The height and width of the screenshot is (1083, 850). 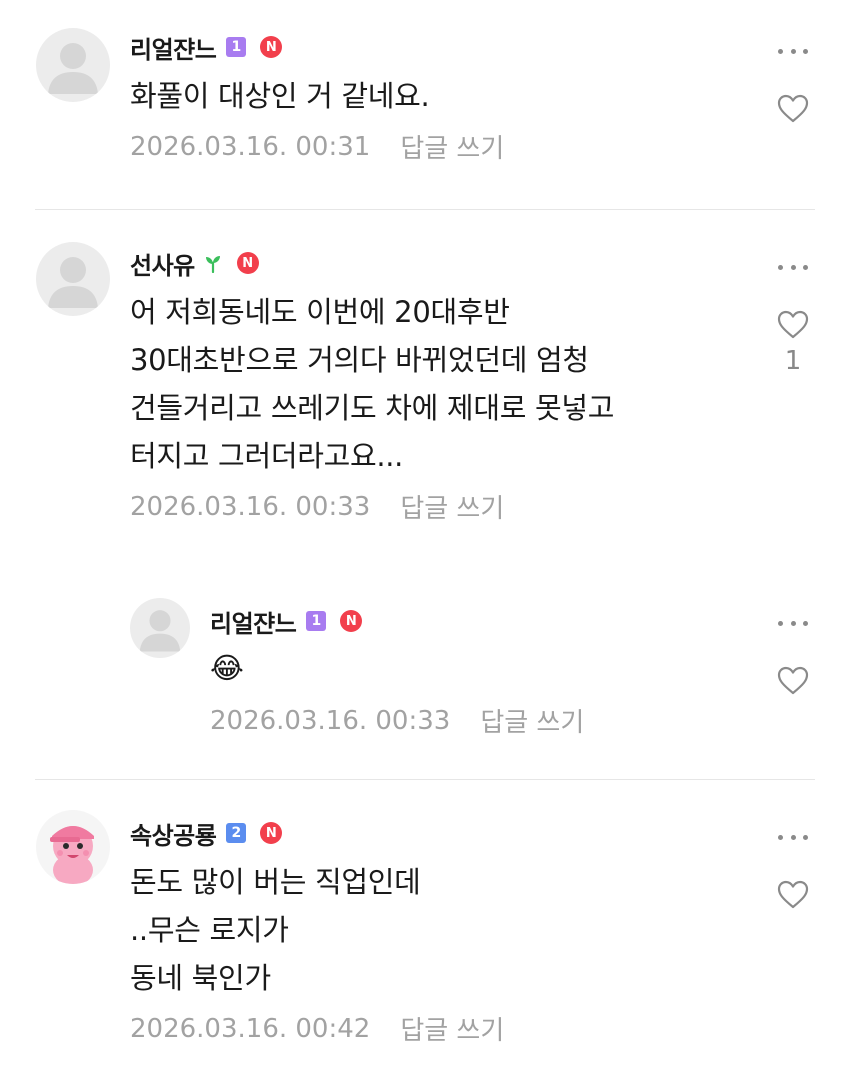 What do you see at coordinates (227, 668) in the screenshot?
I see `comment-text: 😂` at bounding box center [227, 668].